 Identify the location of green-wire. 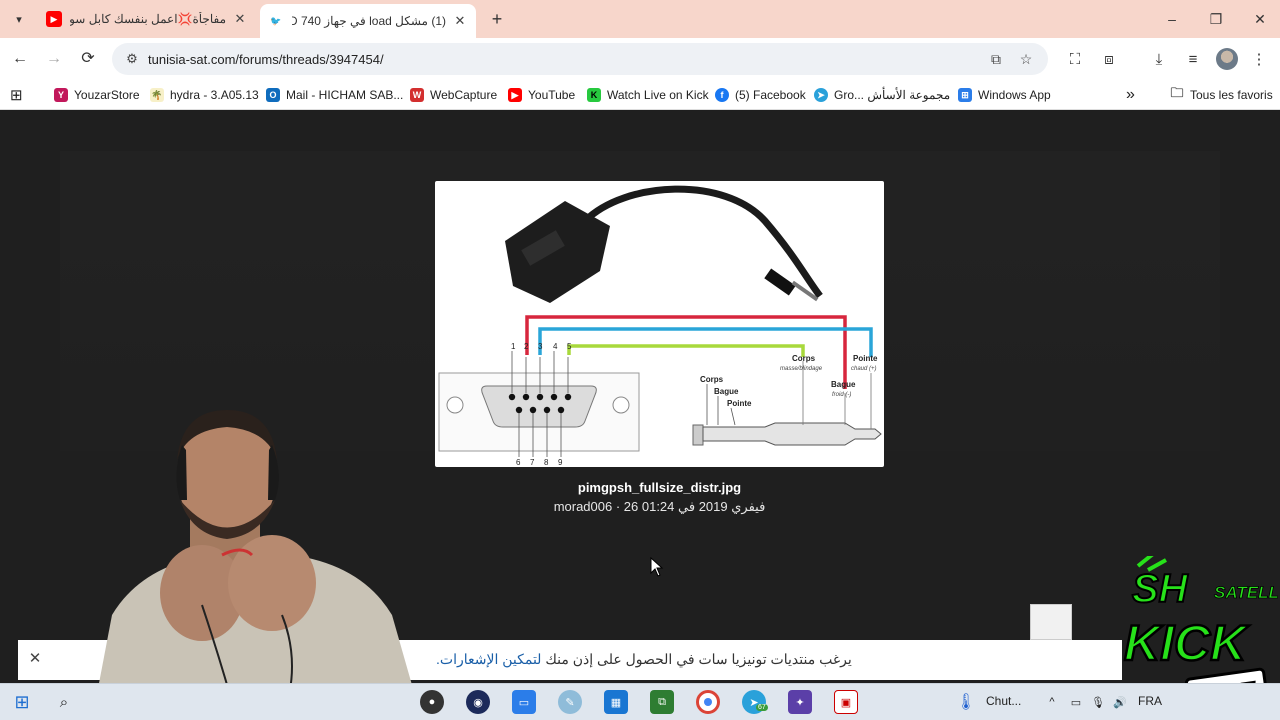
(686, 350).